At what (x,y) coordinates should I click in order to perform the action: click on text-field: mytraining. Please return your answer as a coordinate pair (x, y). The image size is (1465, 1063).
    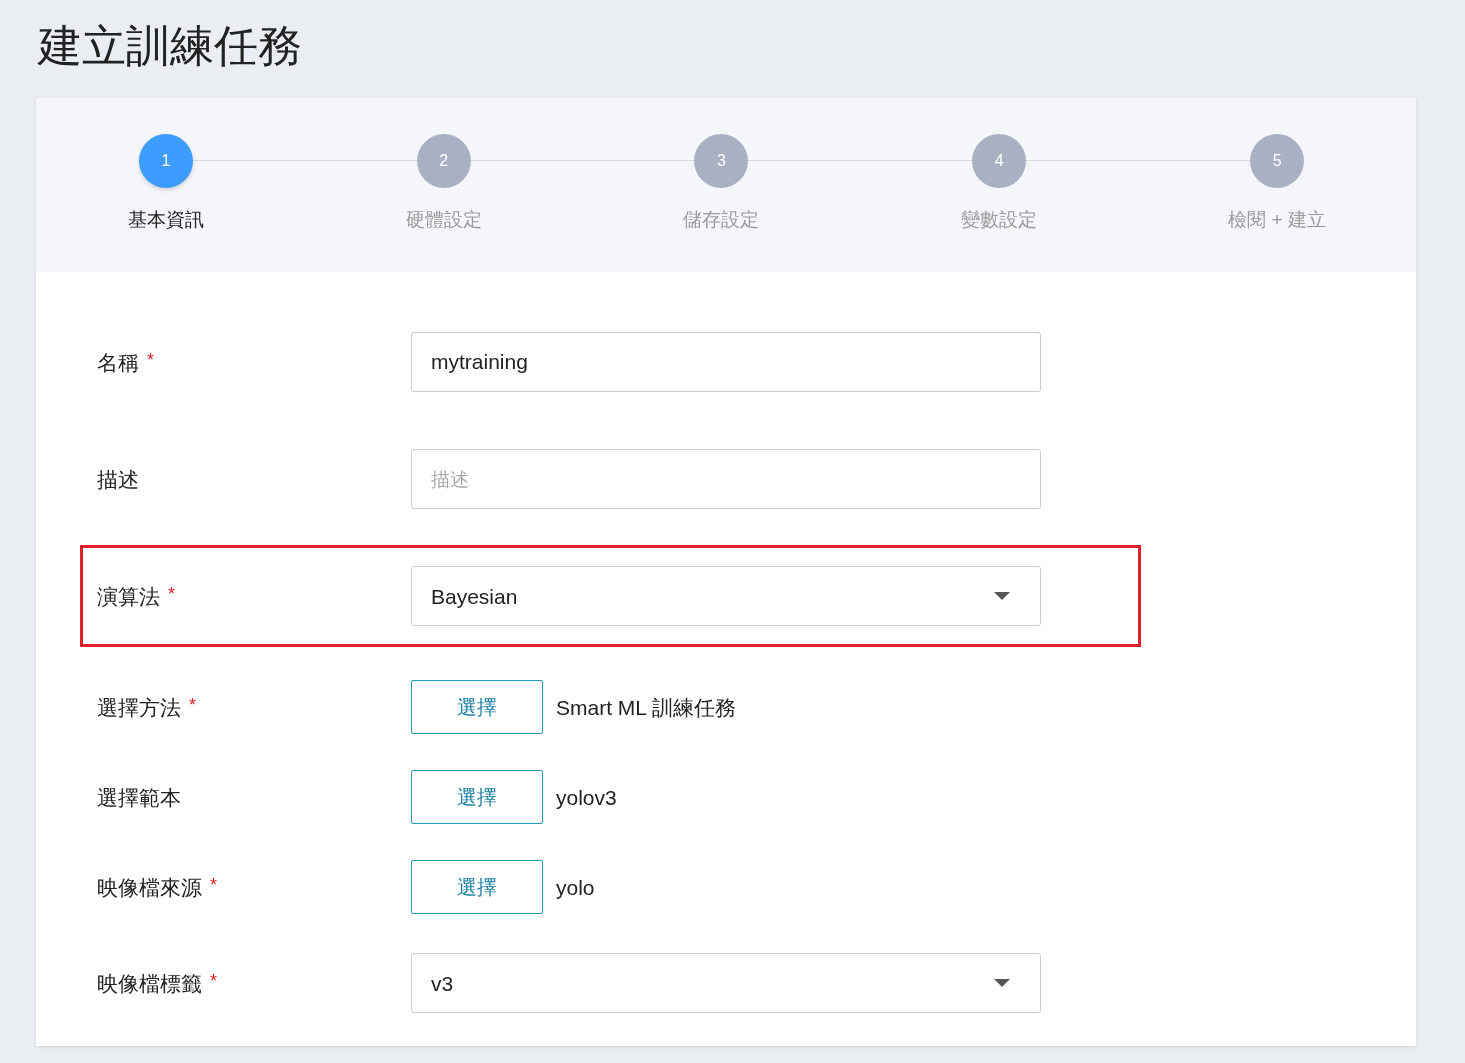
    Looking at the image, I should click on (726, 362).